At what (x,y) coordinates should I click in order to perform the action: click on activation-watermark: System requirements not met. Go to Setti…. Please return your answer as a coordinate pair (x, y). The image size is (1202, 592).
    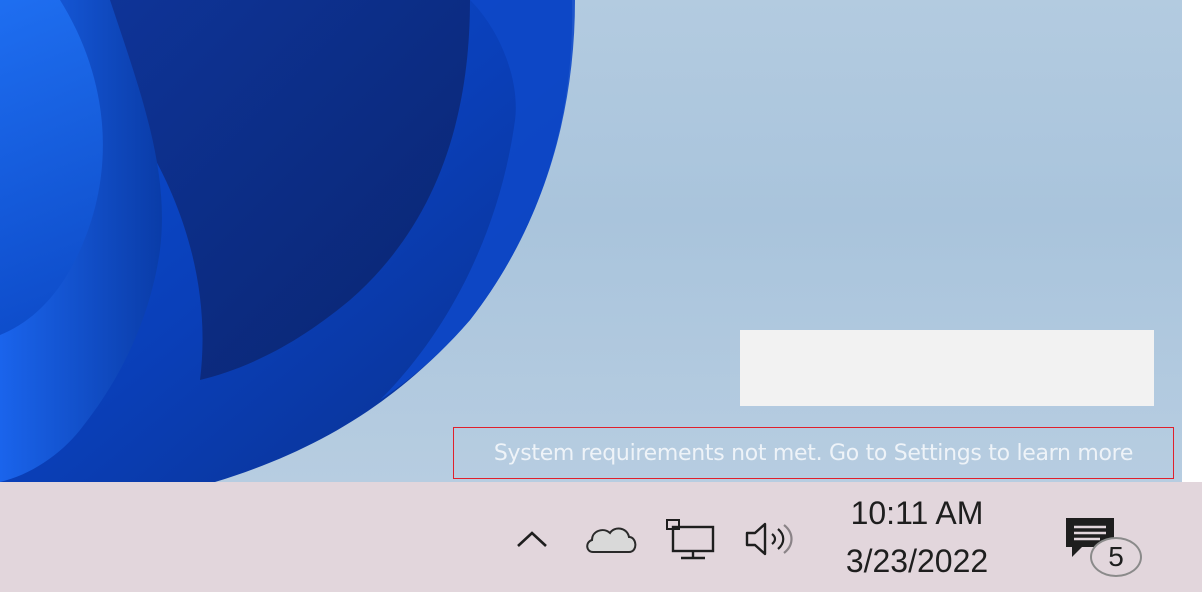
    Looking at the image, I should click on (813, 453).